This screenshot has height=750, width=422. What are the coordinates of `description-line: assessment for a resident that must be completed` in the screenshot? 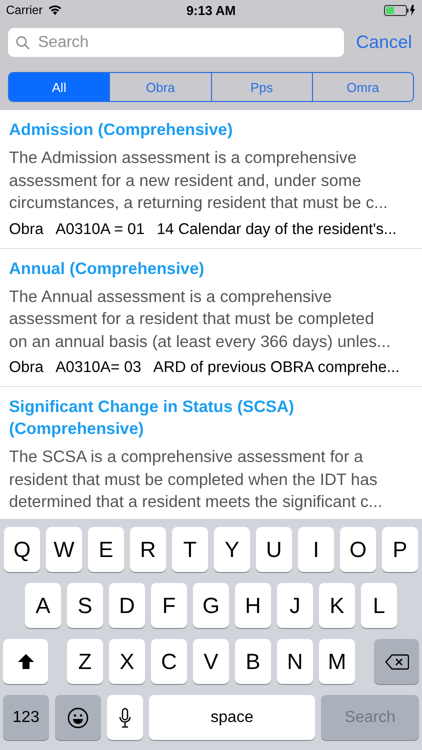 It's located at (191, 319).